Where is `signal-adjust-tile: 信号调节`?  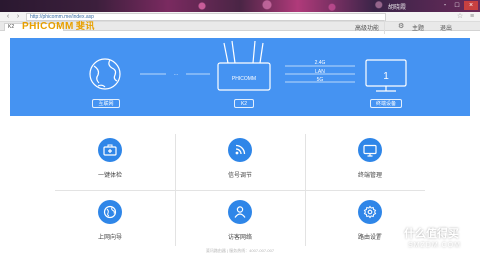
signal-adjust-tile: 信号调节 is located at coordinates (240, 159).